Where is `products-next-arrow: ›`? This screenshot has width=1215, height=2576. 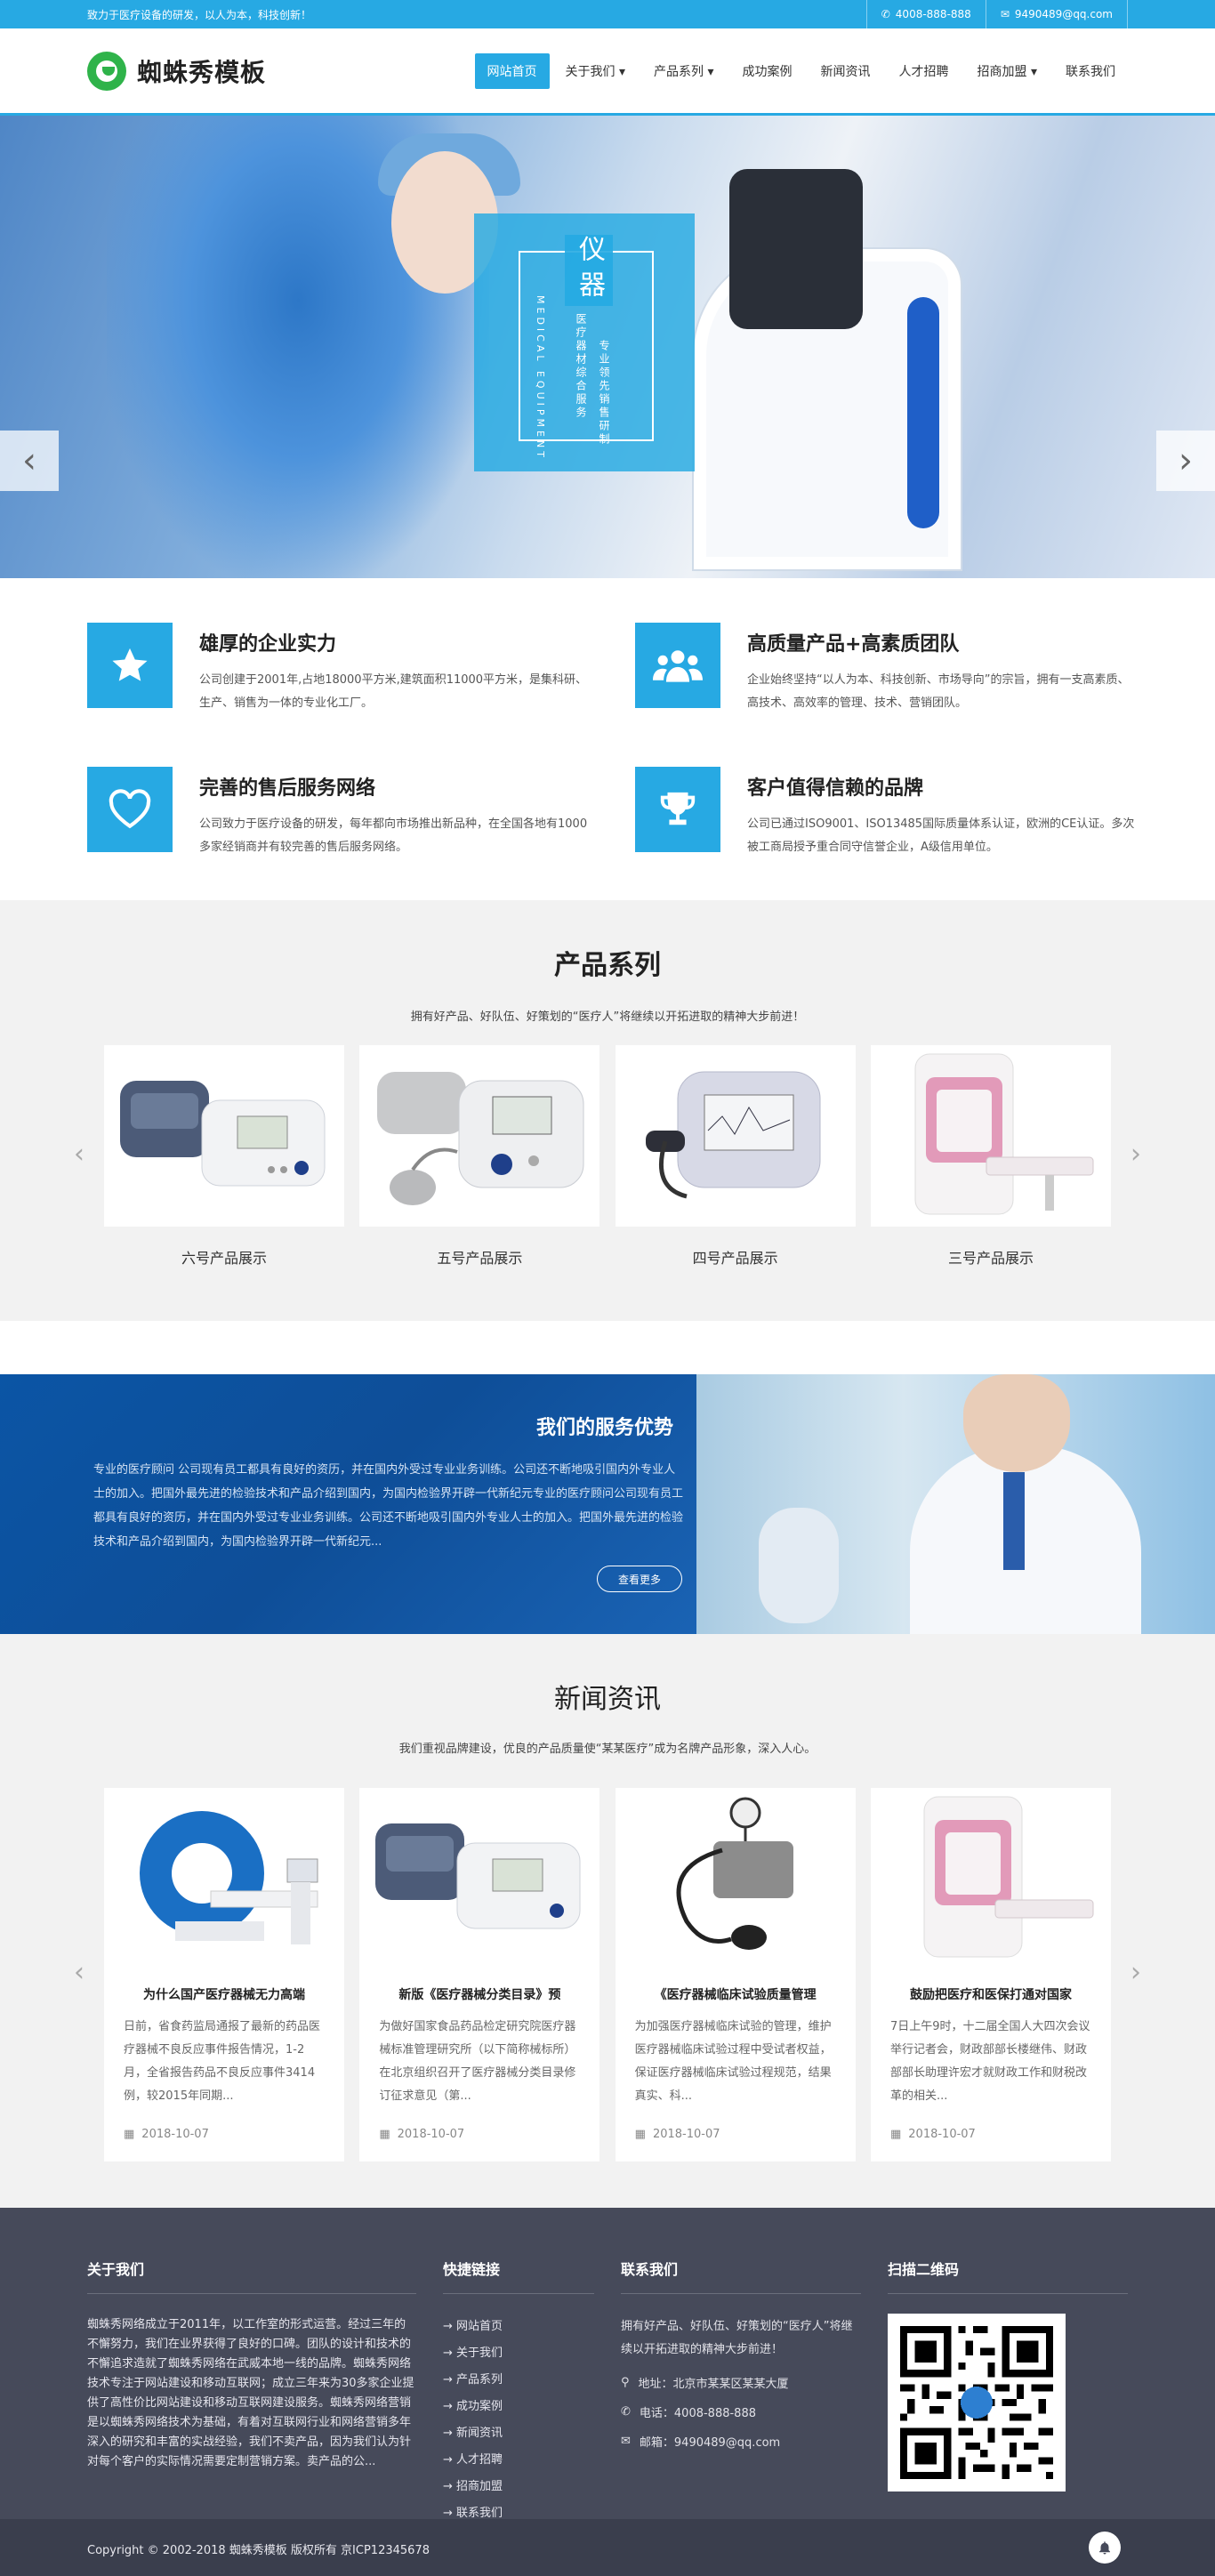 products-next-arrow: › is located at coordinates (1136, 1154).